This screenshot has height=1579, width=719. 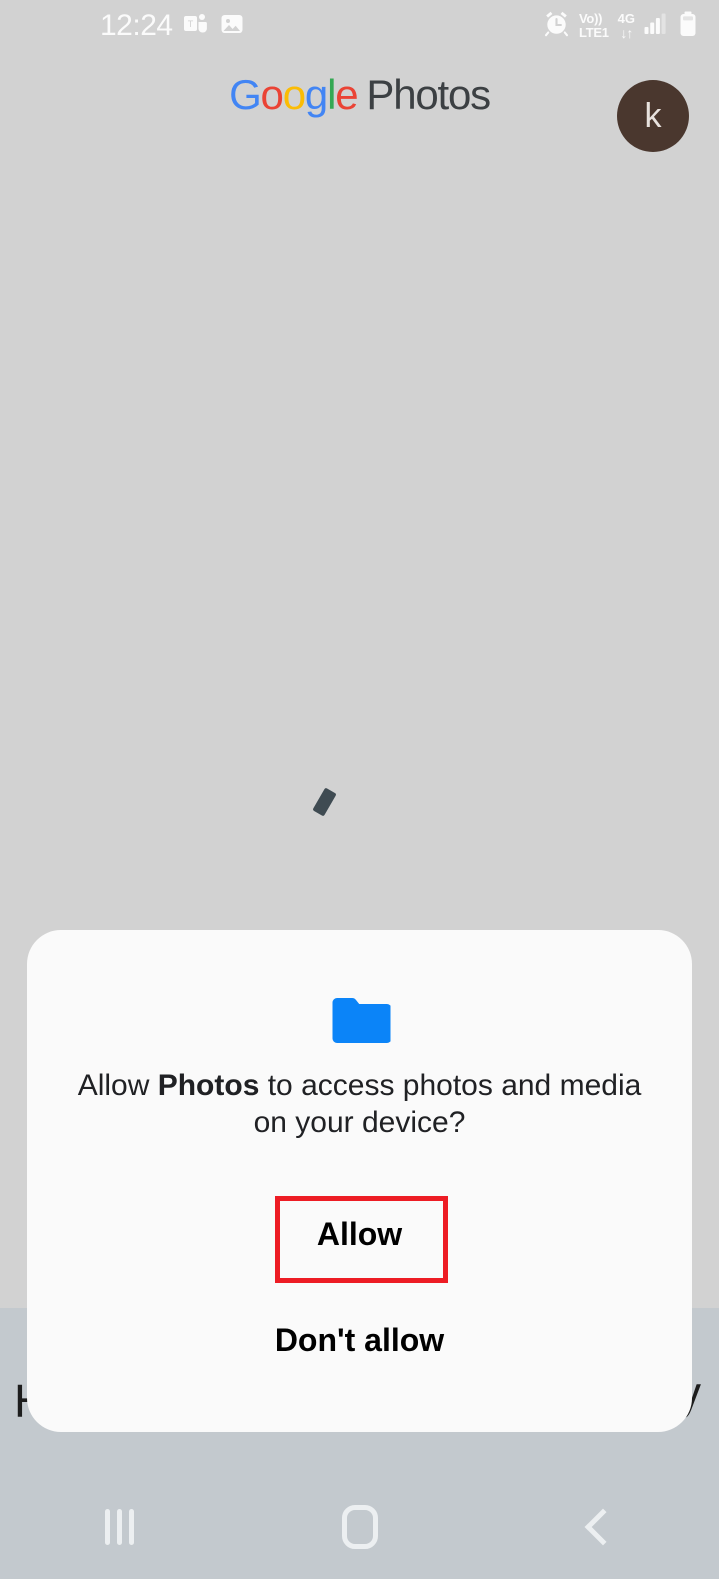 What do you see at coordinates (657, 26) in the screenshot?
I see `signal-bars-icon` at bounding box center [657, 26].